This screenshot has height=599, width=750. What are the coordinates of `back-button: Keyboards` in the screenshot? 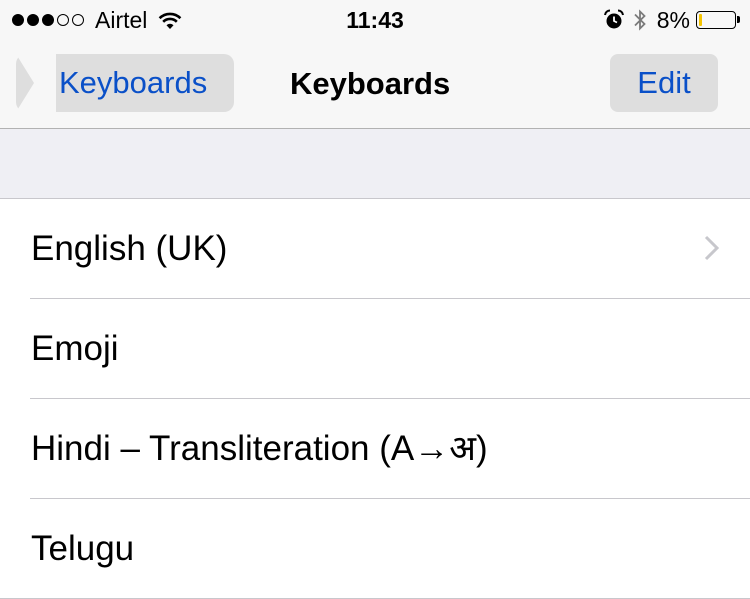 It's located at (125, 83).